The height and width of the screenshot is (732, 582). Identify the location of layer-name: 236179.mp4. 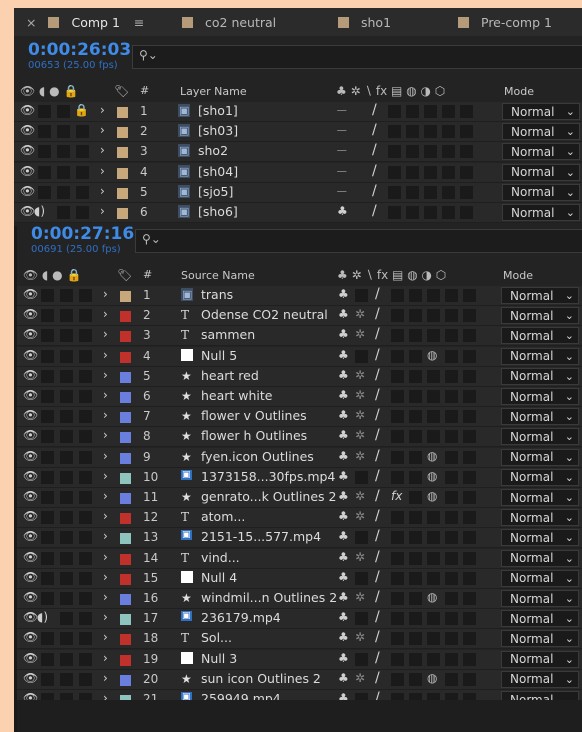
(241, 617).